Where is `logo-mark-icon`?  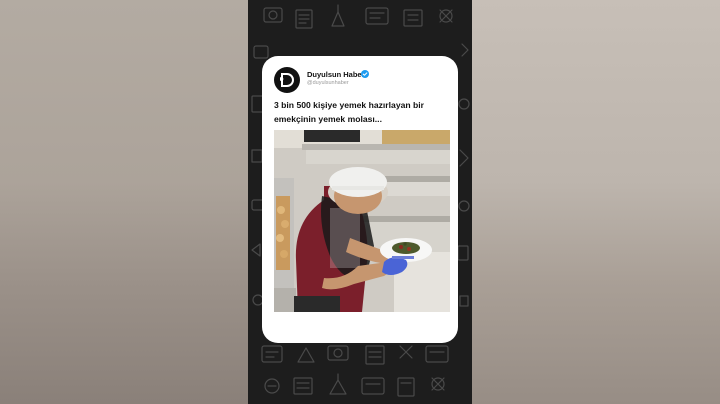 logo-mark-icon is located at coordinates (287, 80).